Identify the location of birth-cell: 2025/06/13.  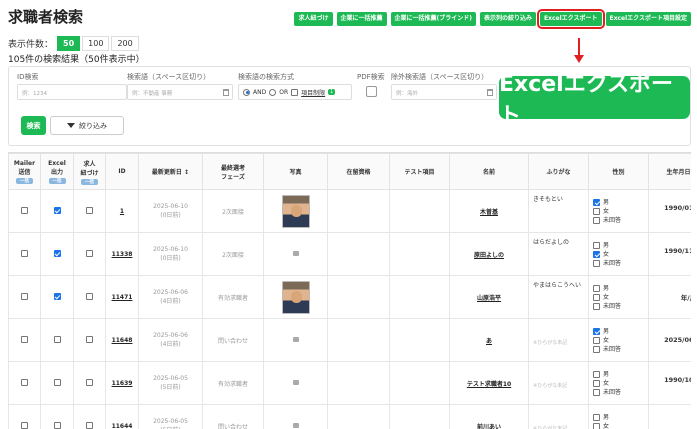
(669, 340).